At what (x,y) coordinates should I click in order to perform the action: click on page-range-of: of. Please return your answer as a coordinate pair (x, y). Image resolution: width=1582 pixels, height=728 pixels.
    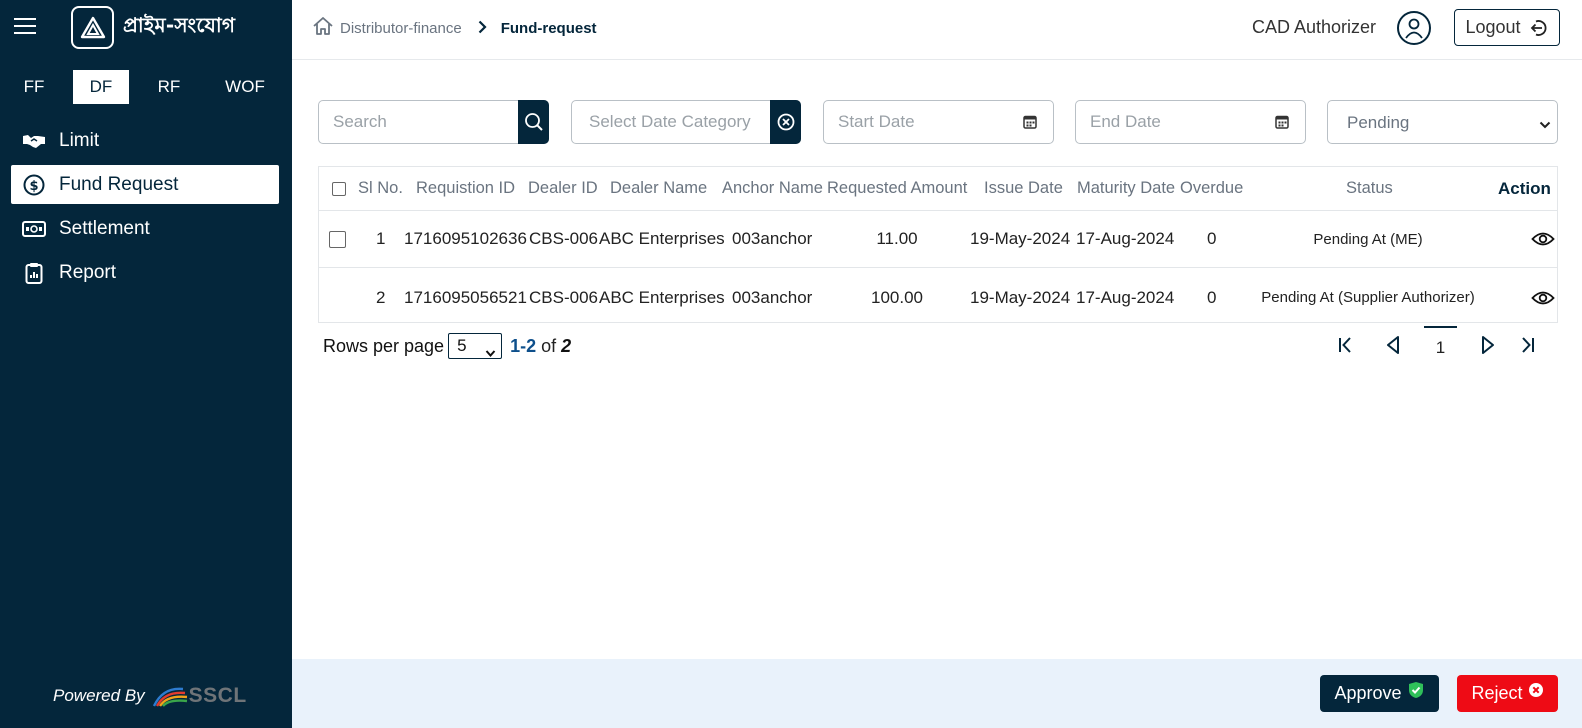
    Looking at the image, I should click on (549, 345).